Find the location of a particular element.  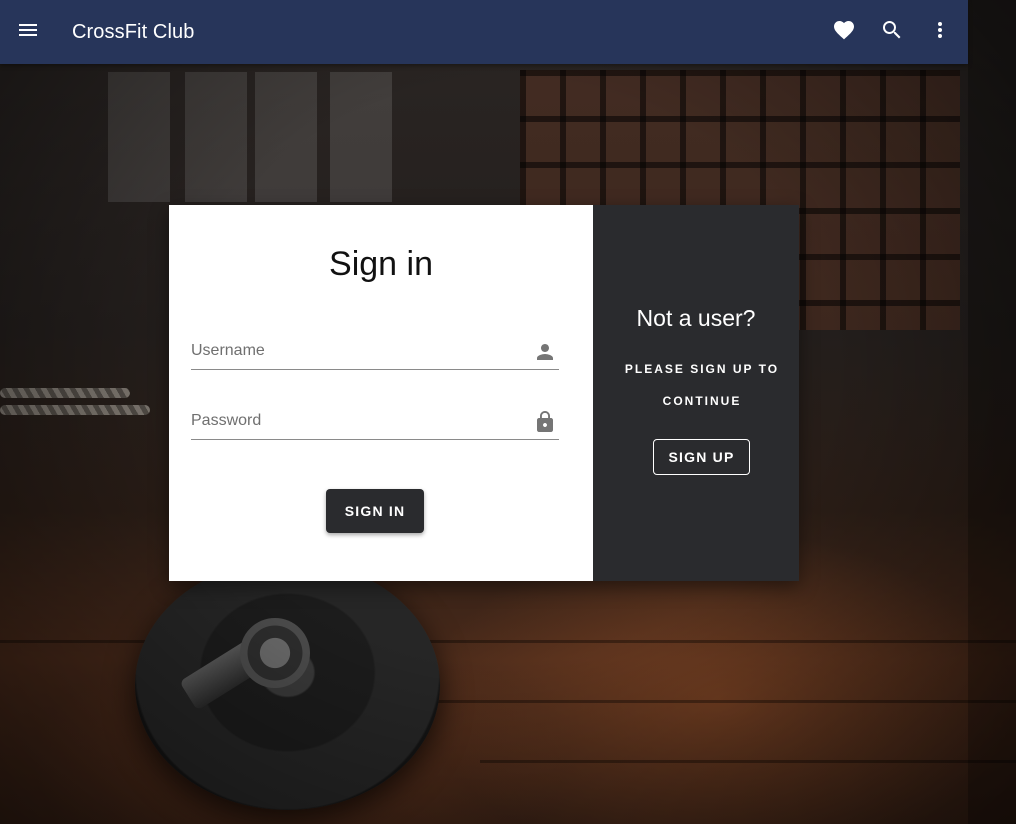

password-input is located at coordinates (356, 421).